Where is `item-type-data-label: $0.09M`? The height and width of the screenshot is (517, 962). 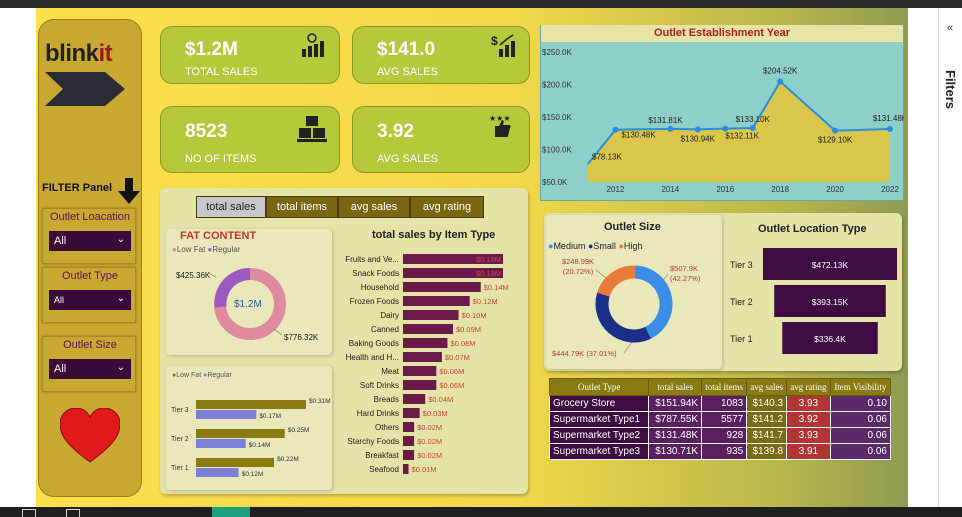 item-type-data-label: $0.09M is located at coordinates (468, 329).